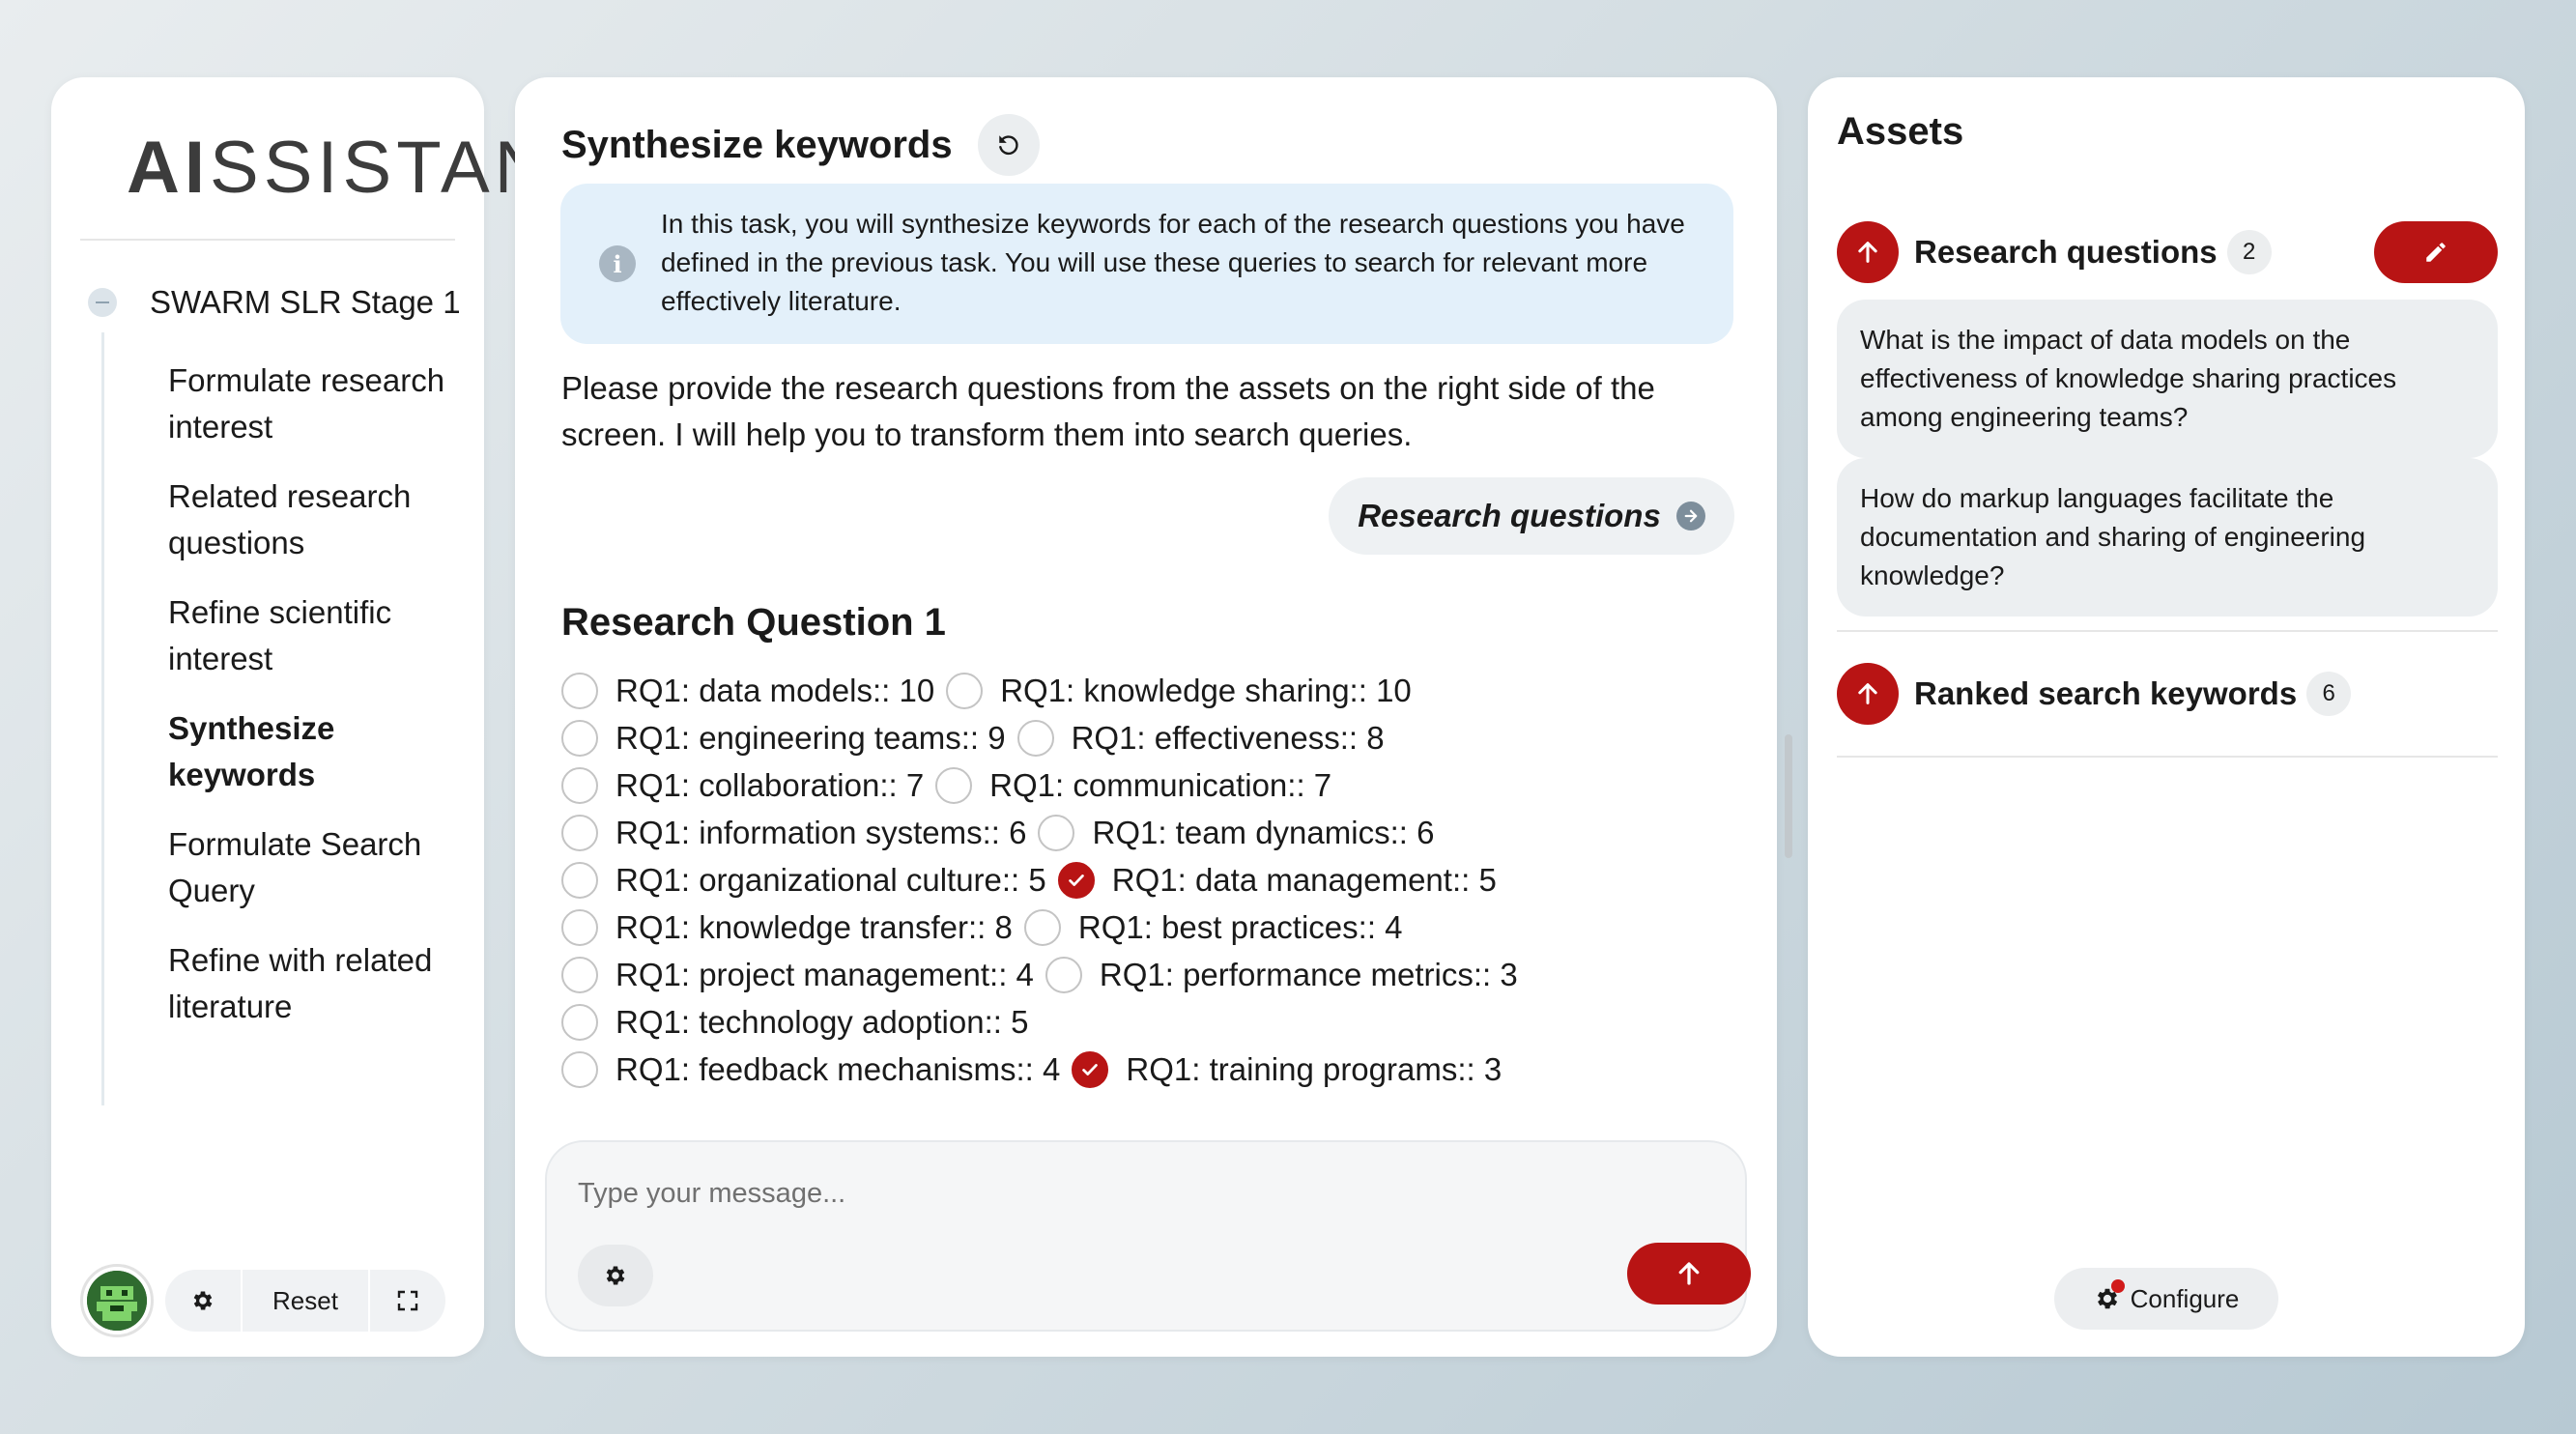 Image resolution: width=2576 pixels, height=1434 pixels. What do you see at coordinates (306, 302) in the screenshot?
I see `stage-label: SWARM SLR Stage 1` at bounding box center [306, 302].